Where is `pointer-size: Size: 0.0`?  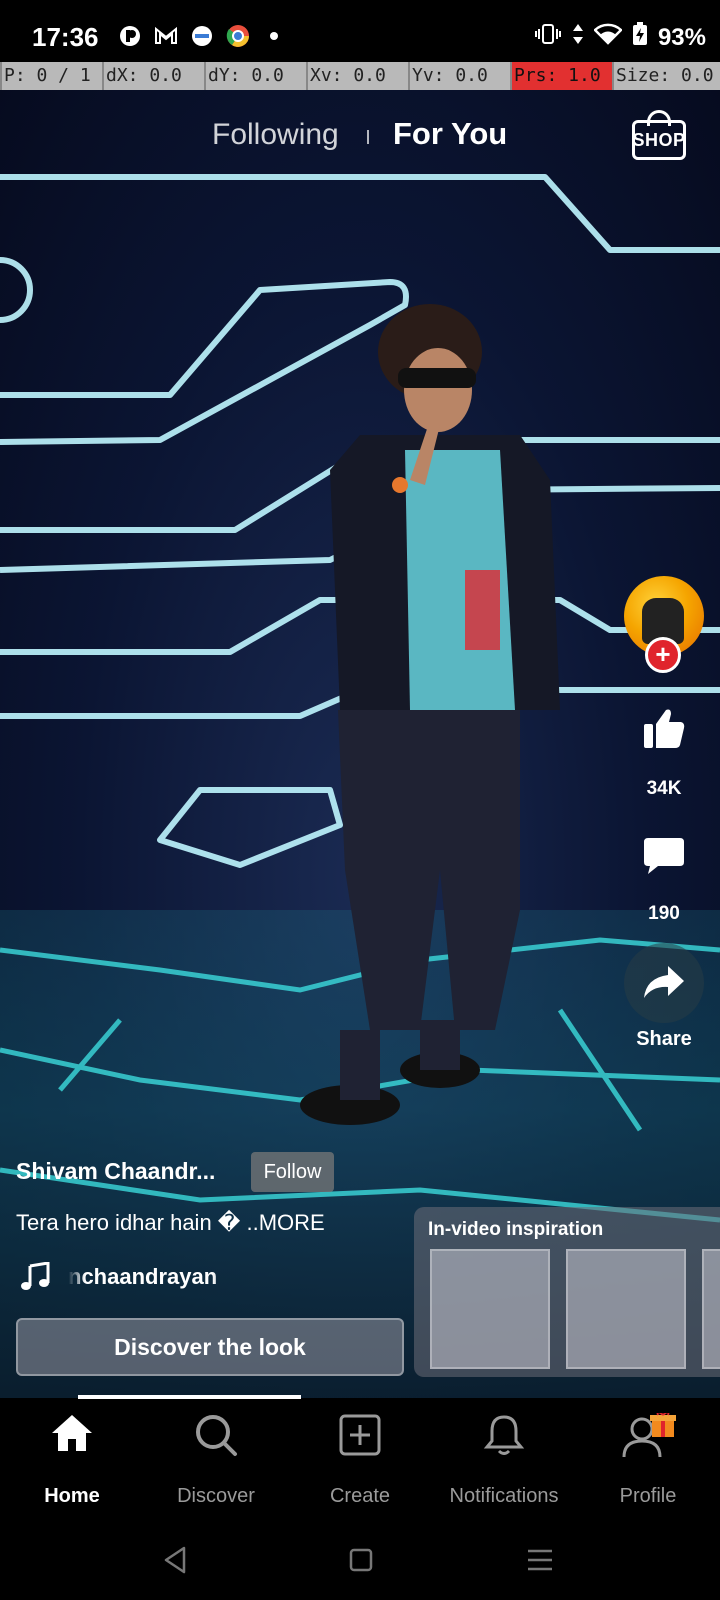
pointer-size: Size: 0.0 is located at coordinates (663, 76).